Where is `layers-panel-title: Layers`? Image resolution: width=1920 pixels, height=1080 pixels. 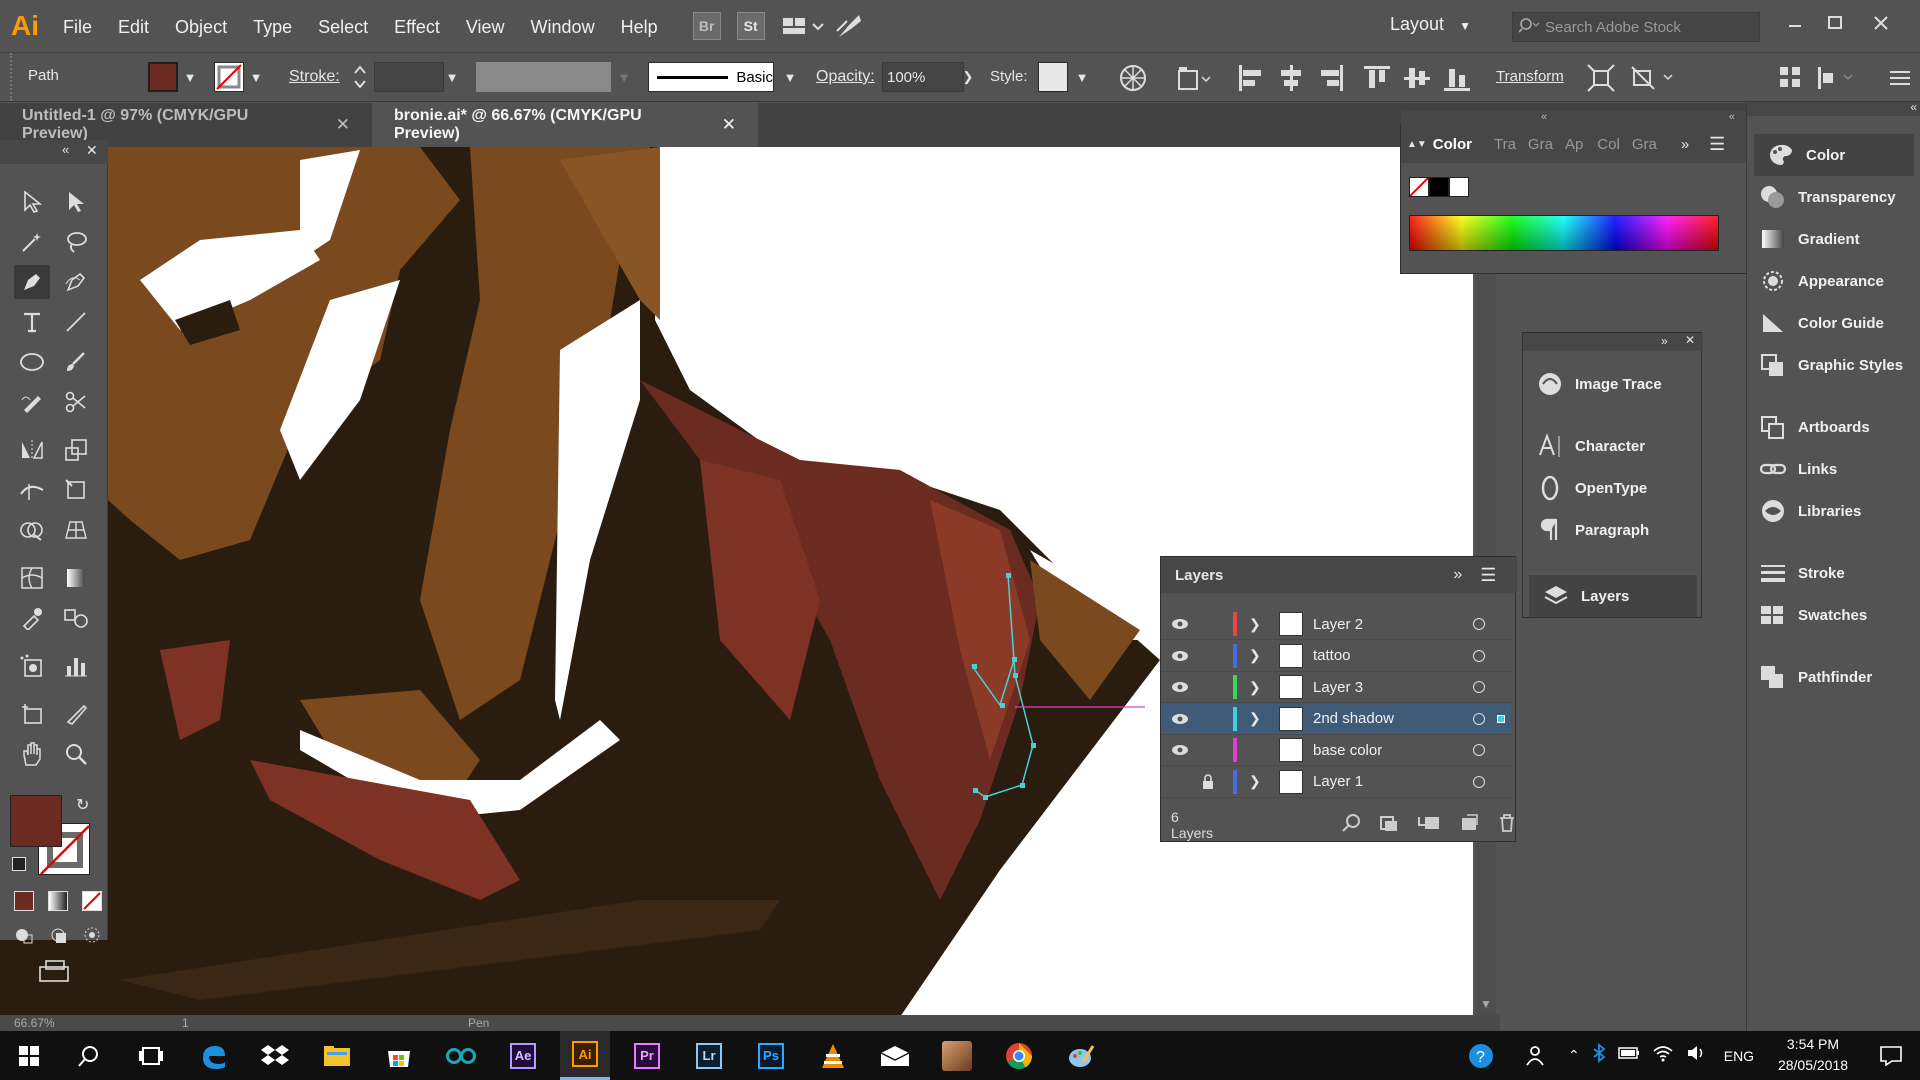 layers-panel-title: Layers is located at coordinates (1199, 575).